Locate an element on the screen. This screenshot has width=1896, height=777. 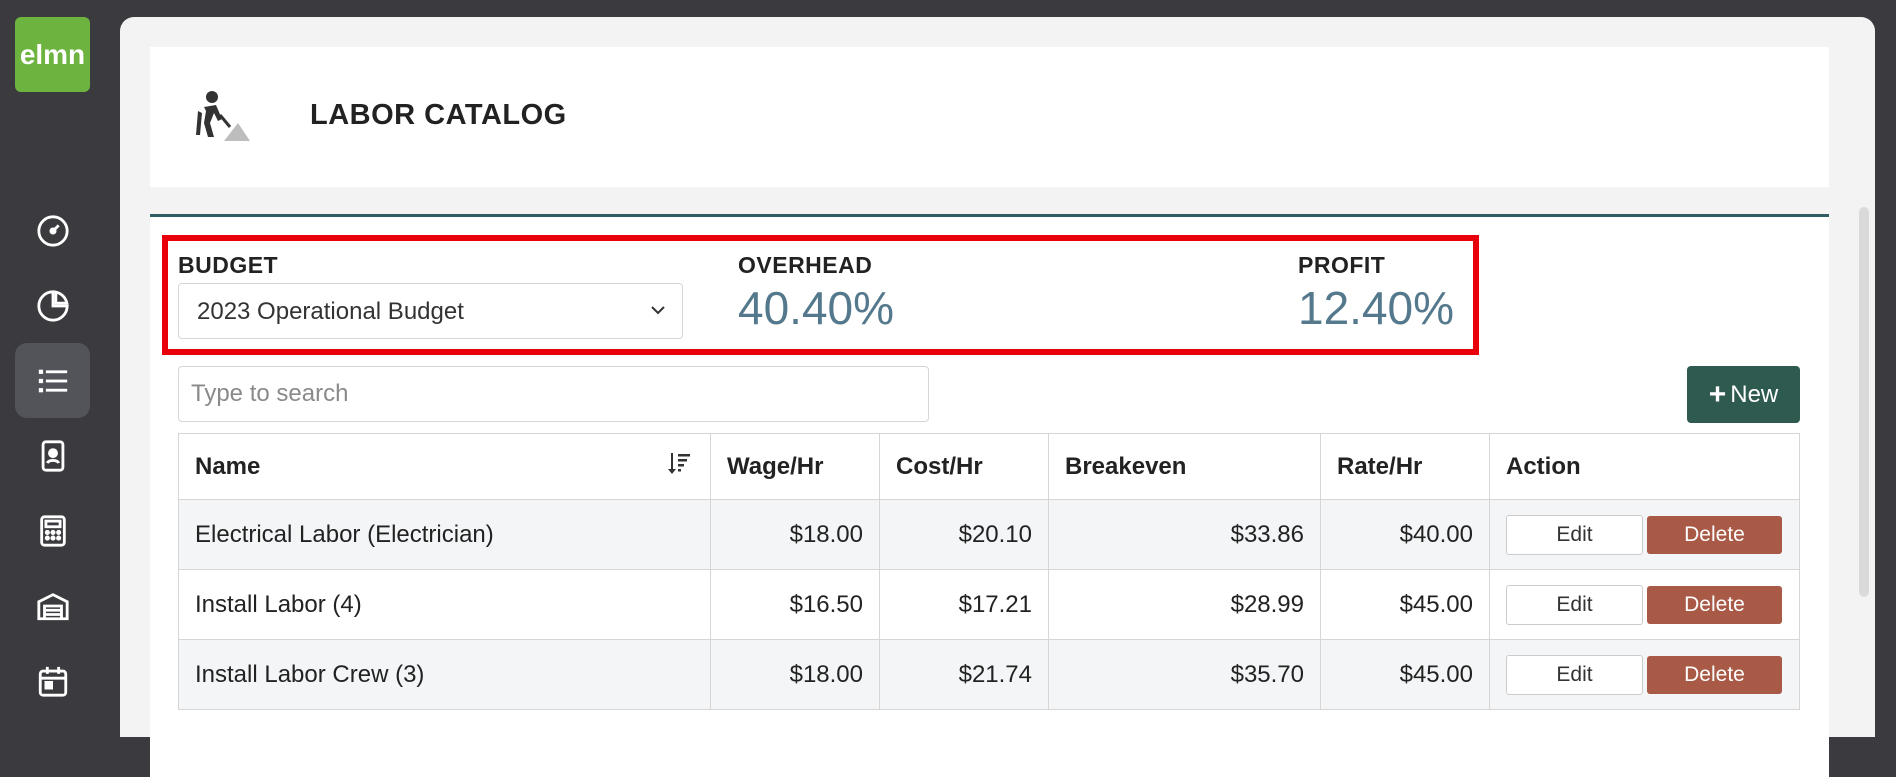
pie-chart-icon is located at coordinates (52, 305).